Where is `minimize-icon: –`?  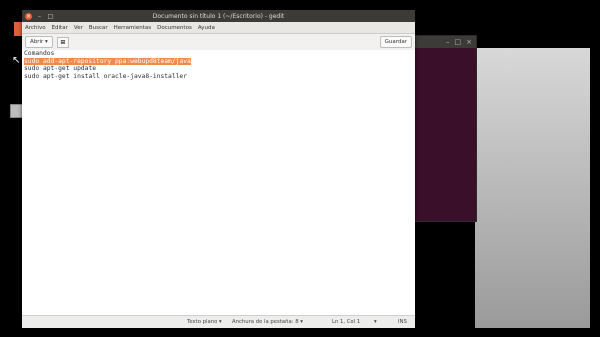 minimize-icon: – is located at coordinates (448, 42).